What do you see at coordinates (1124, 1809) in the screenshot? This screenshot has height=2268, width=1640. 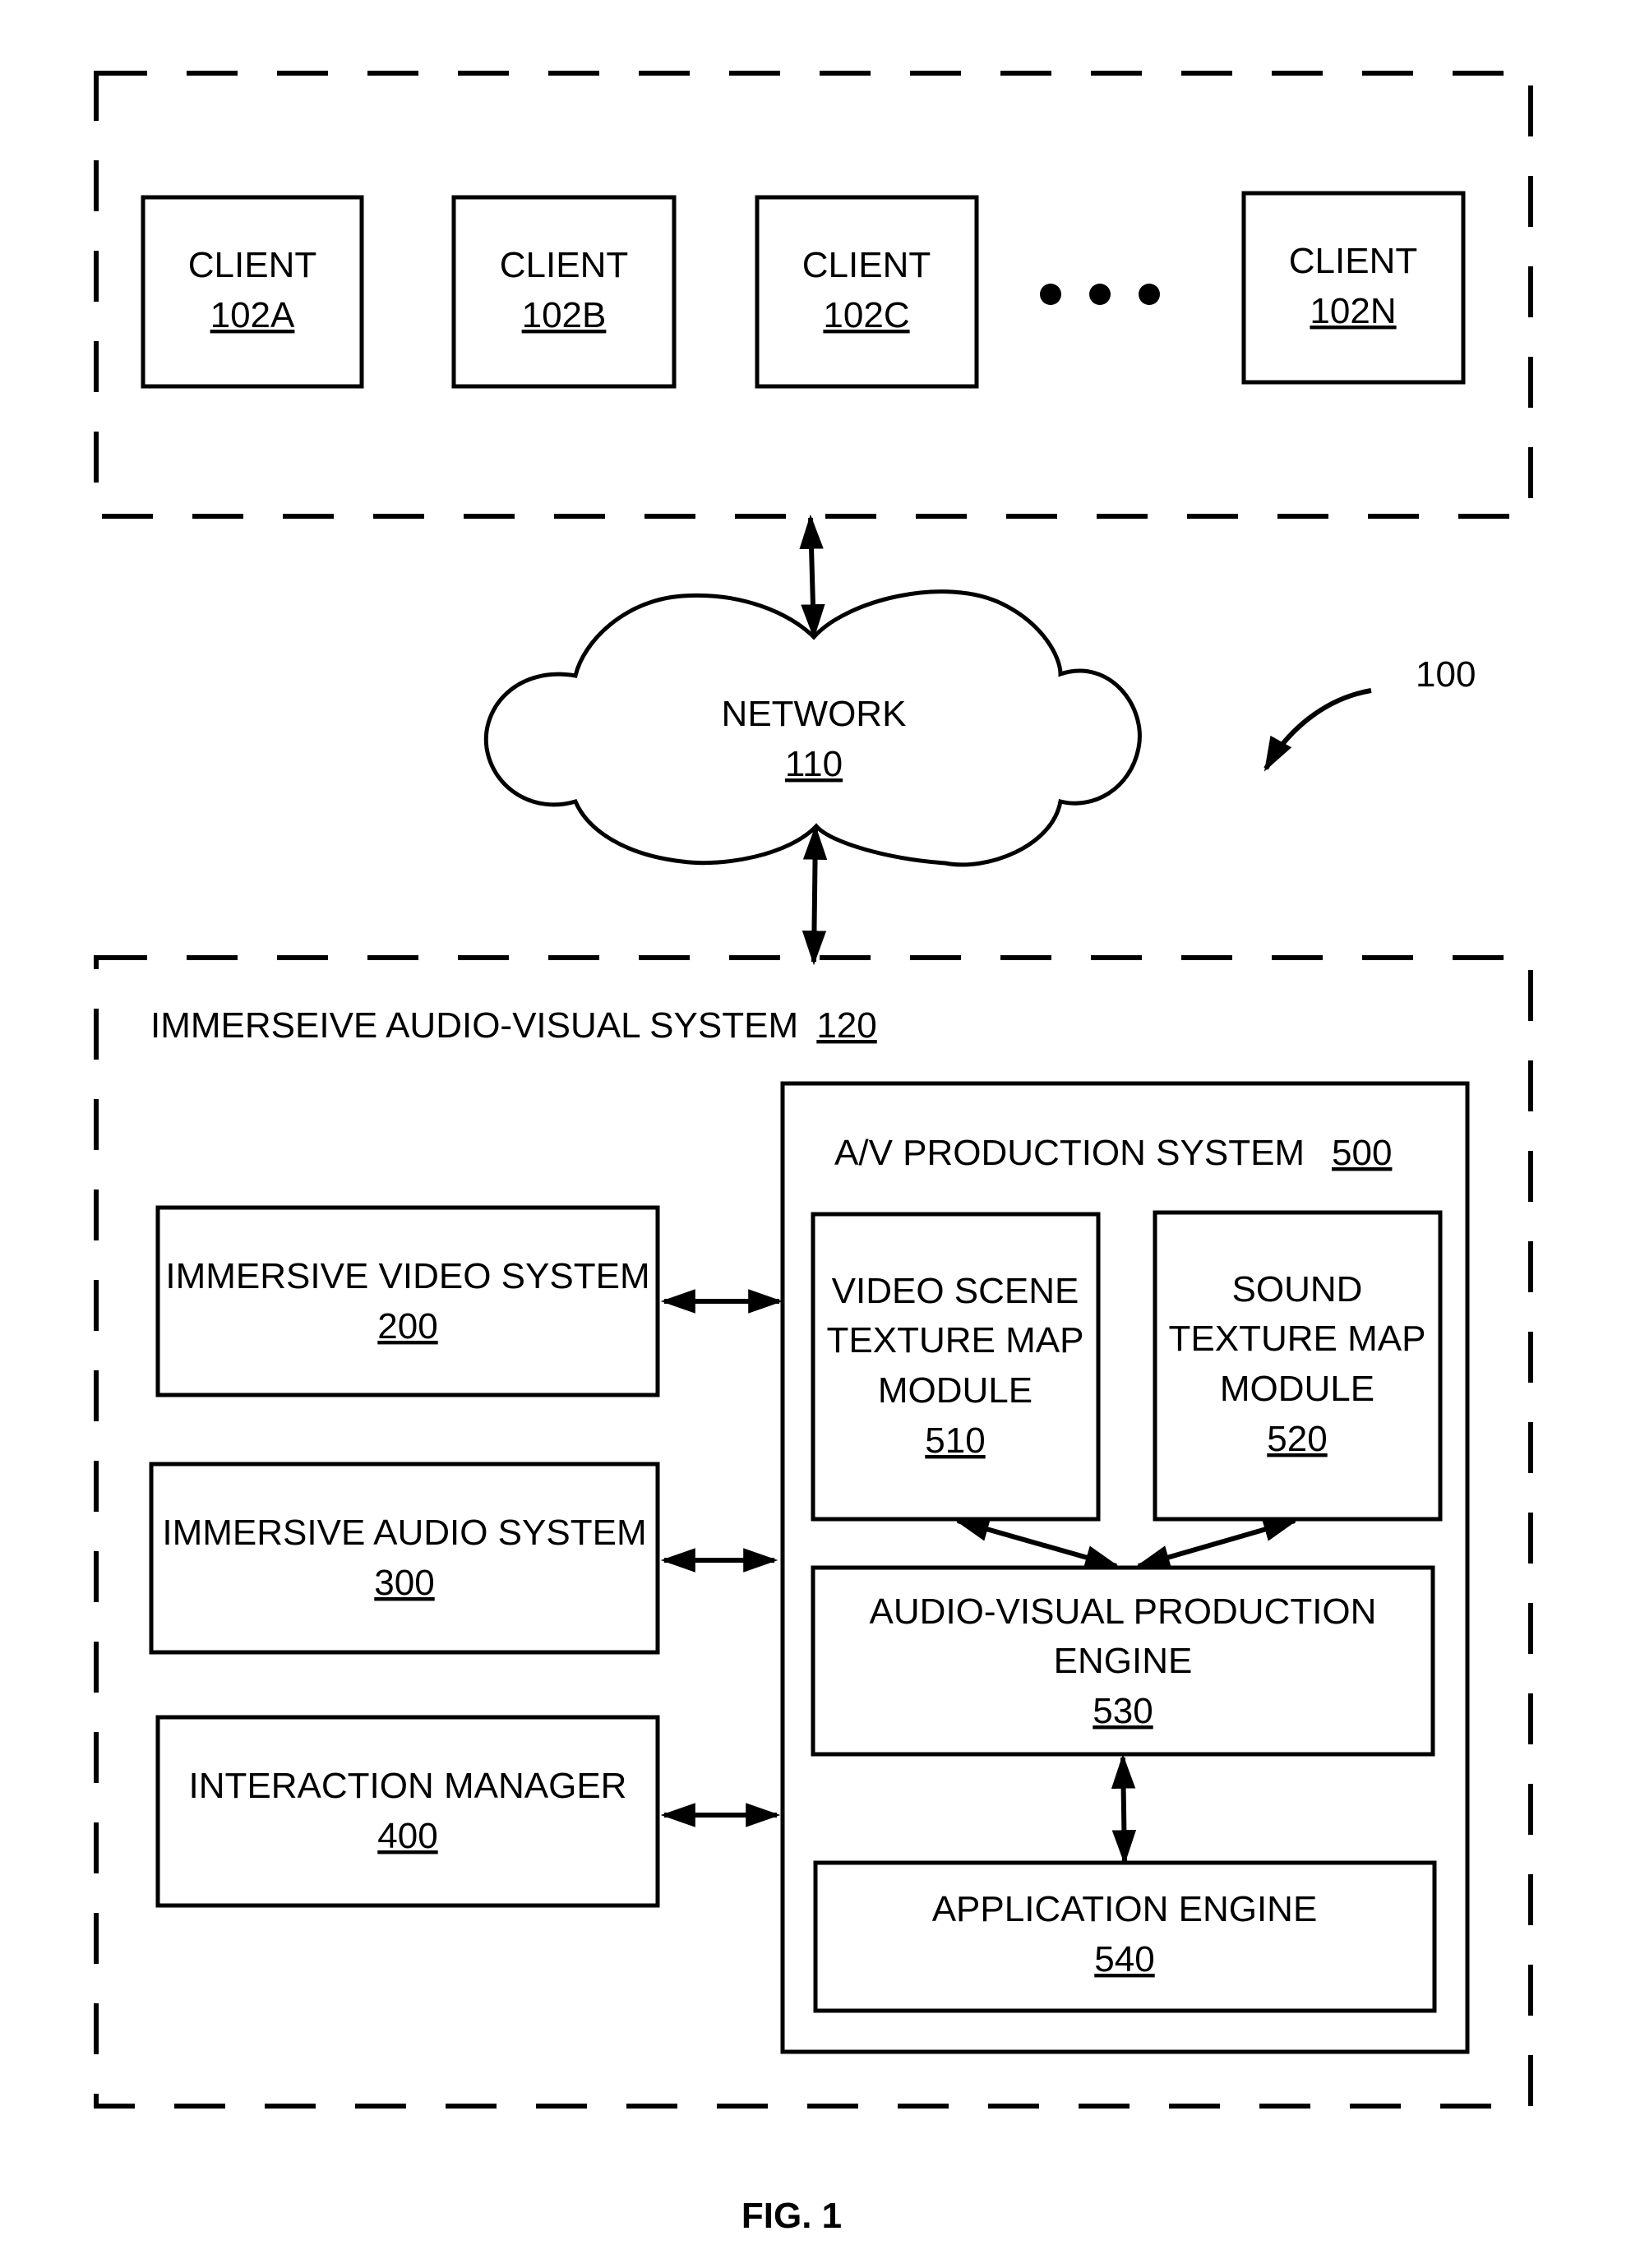 I see `production-application-arrow` at bounding box center [1124, 1809].